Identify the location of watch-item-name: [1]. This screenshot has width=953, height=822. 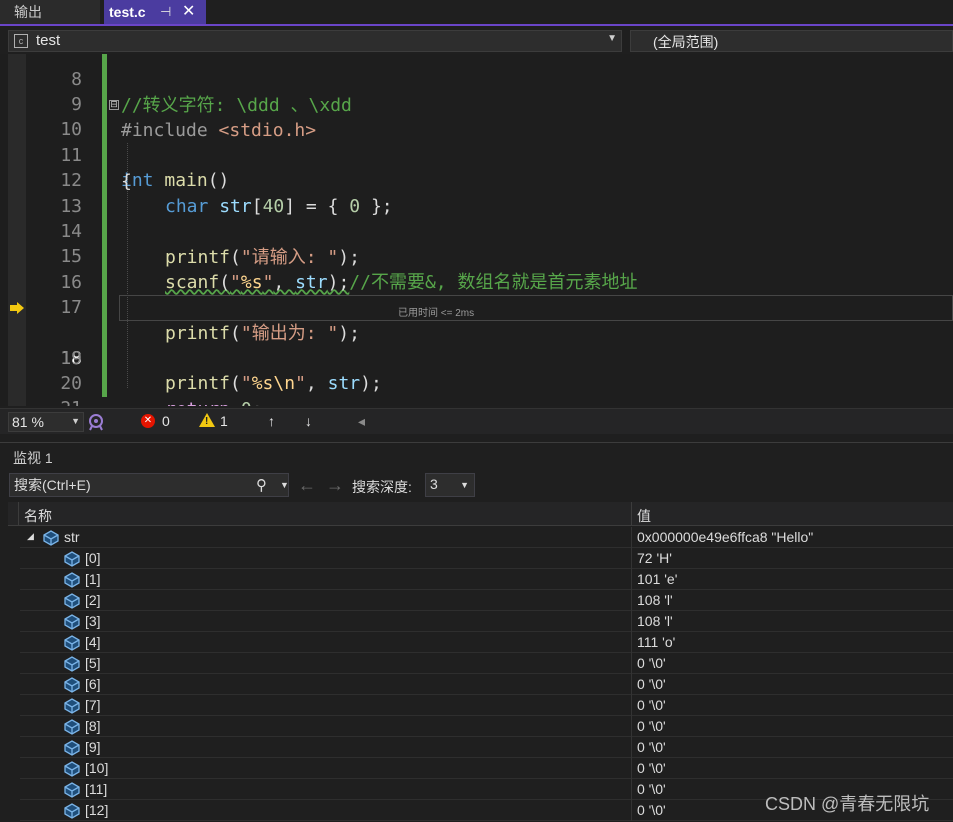
(93, 579).